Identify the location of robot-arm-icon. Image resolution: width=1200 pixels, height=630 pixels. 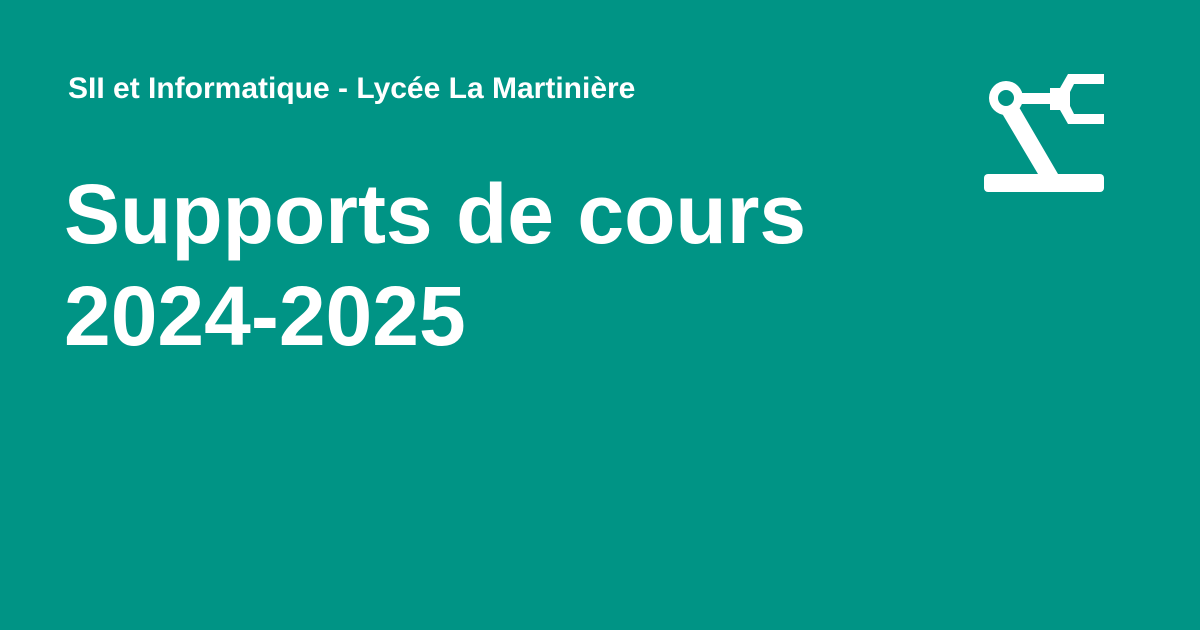
(1044, 133).